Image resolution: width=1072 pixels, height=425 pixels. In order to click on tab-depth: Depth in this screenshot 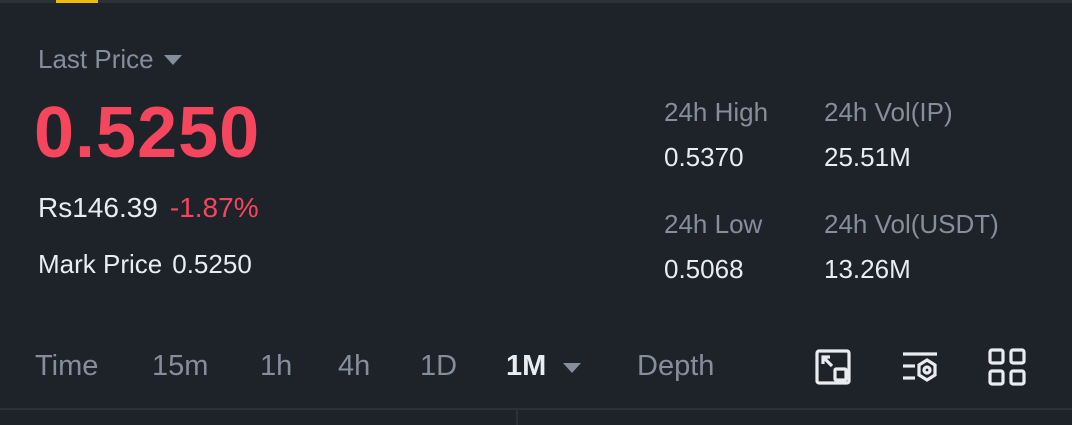, I will do `click(675, 366)`.